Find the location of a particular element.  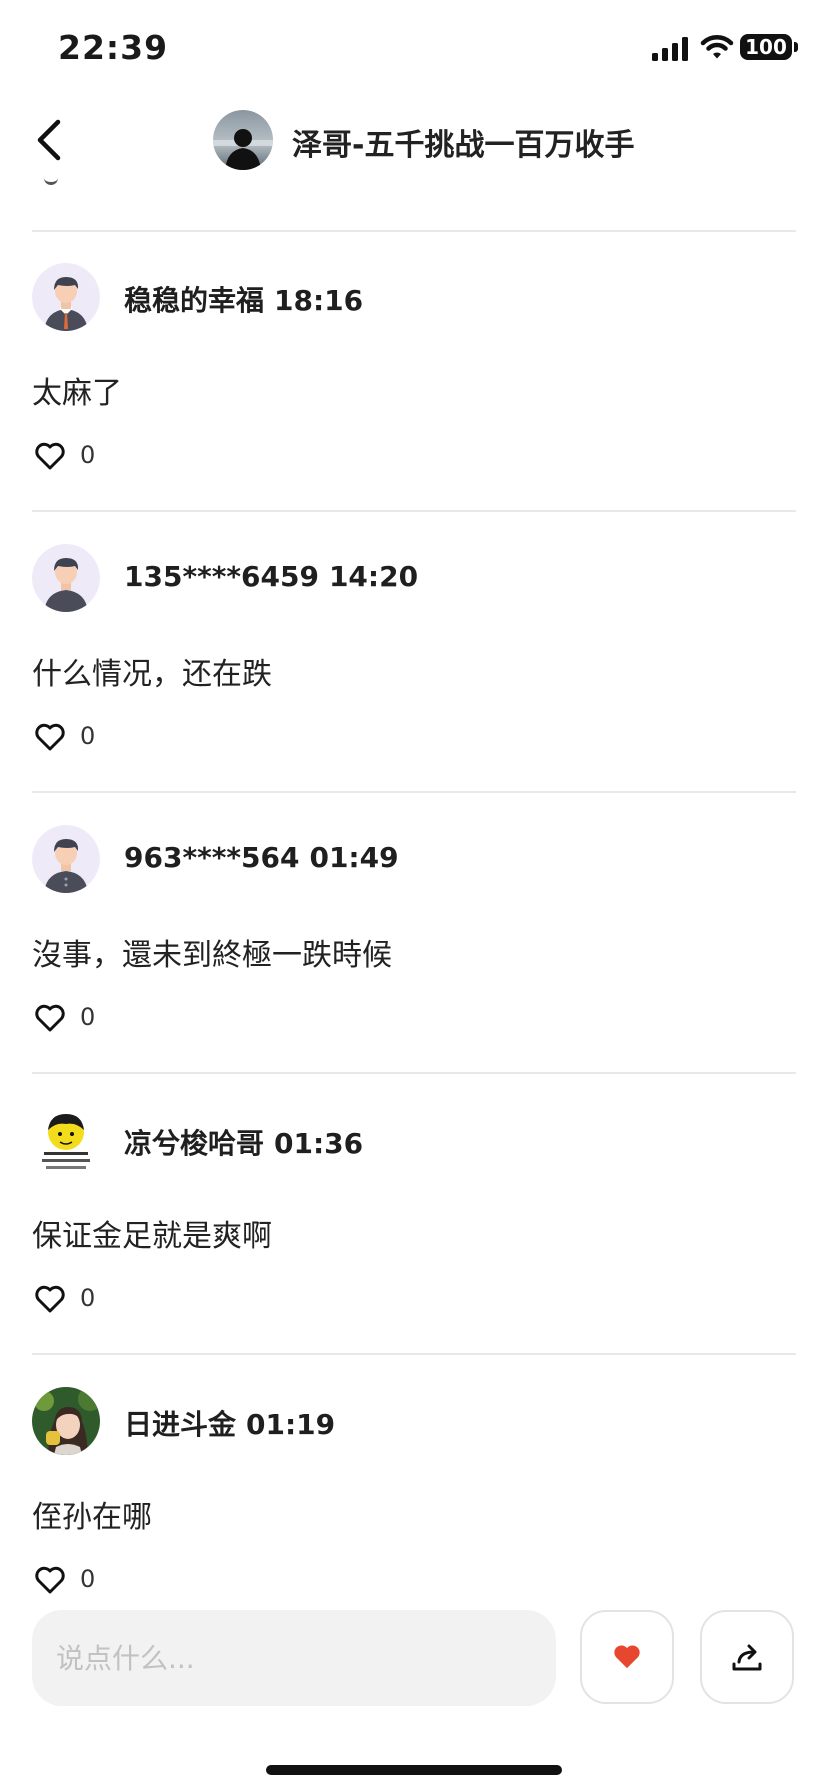

comment-time: 01:36 is located at coordinates (319, 1143).